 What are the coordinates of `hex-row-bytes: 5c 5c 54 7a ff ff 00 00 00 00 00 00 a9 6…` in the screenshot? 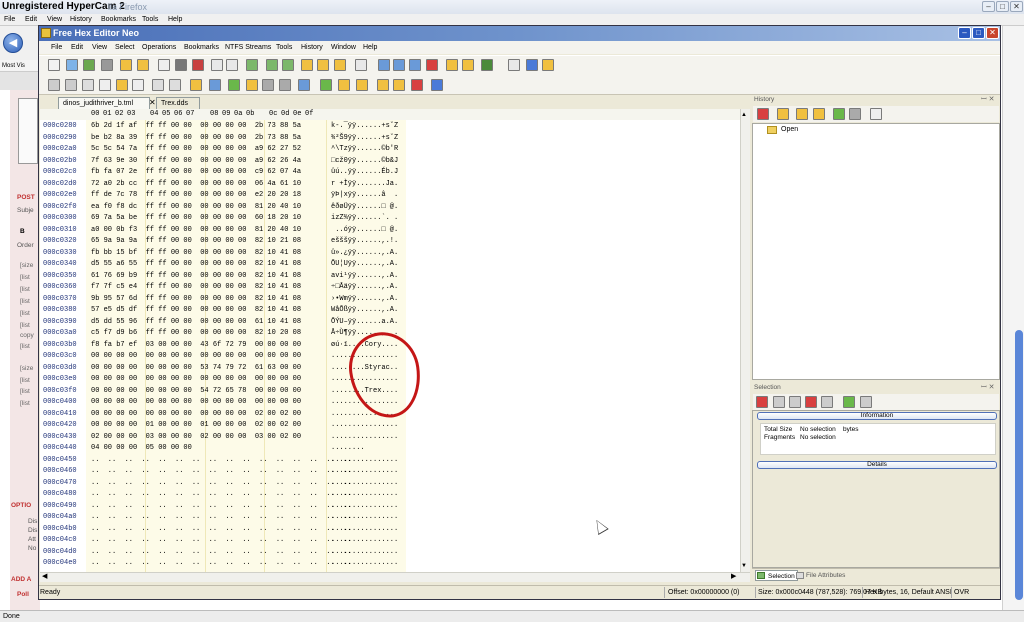 It's located at (196, 150).